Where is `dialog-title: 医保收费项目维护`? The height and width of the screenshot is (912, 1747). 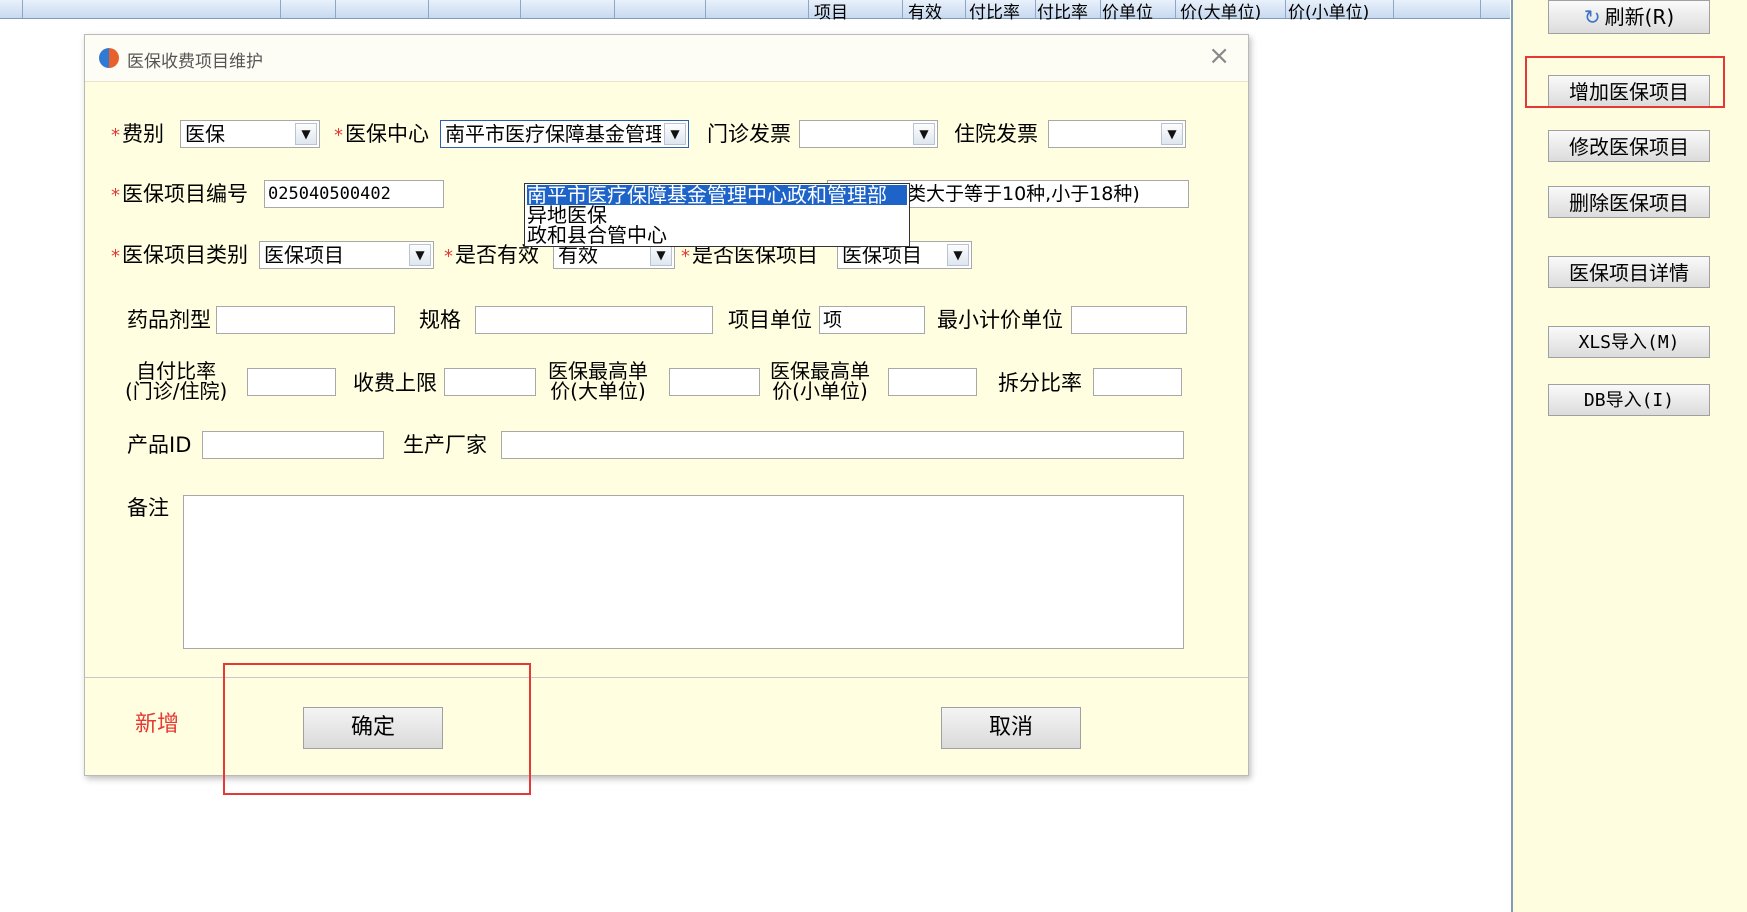
dialog-title: 医保收费项目维护 is located at coordinates (195, 62).